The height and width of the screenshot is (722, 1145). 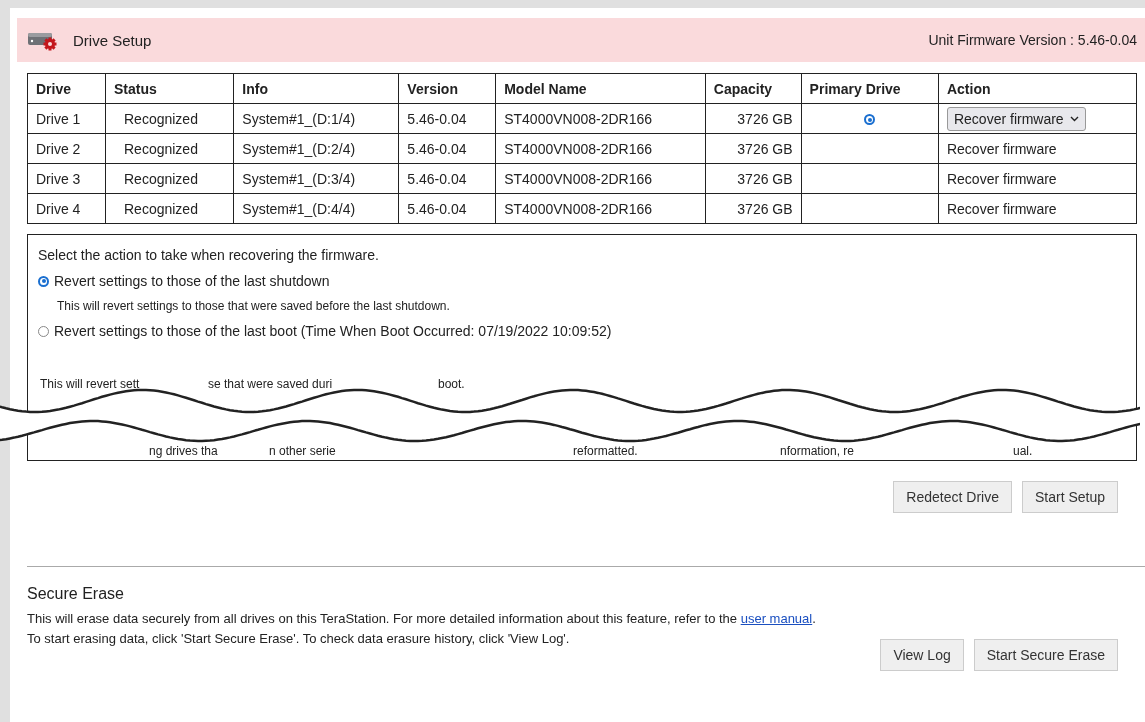 I want to click on column-header: Primary Drive, so click(x=870, y=88).